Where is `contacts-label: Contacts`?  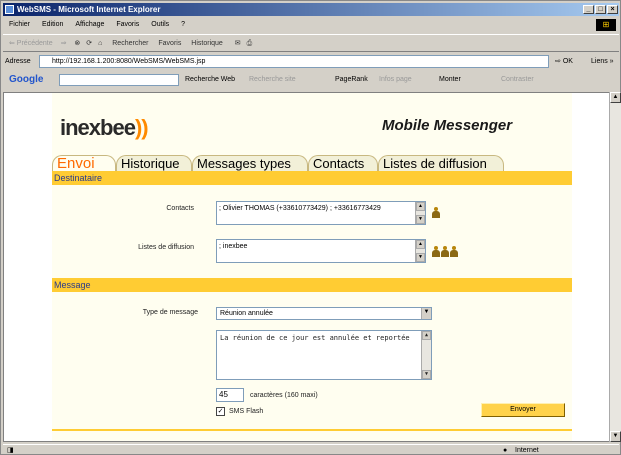
contacts-label: Contacts is located at coordinates (180, 208).